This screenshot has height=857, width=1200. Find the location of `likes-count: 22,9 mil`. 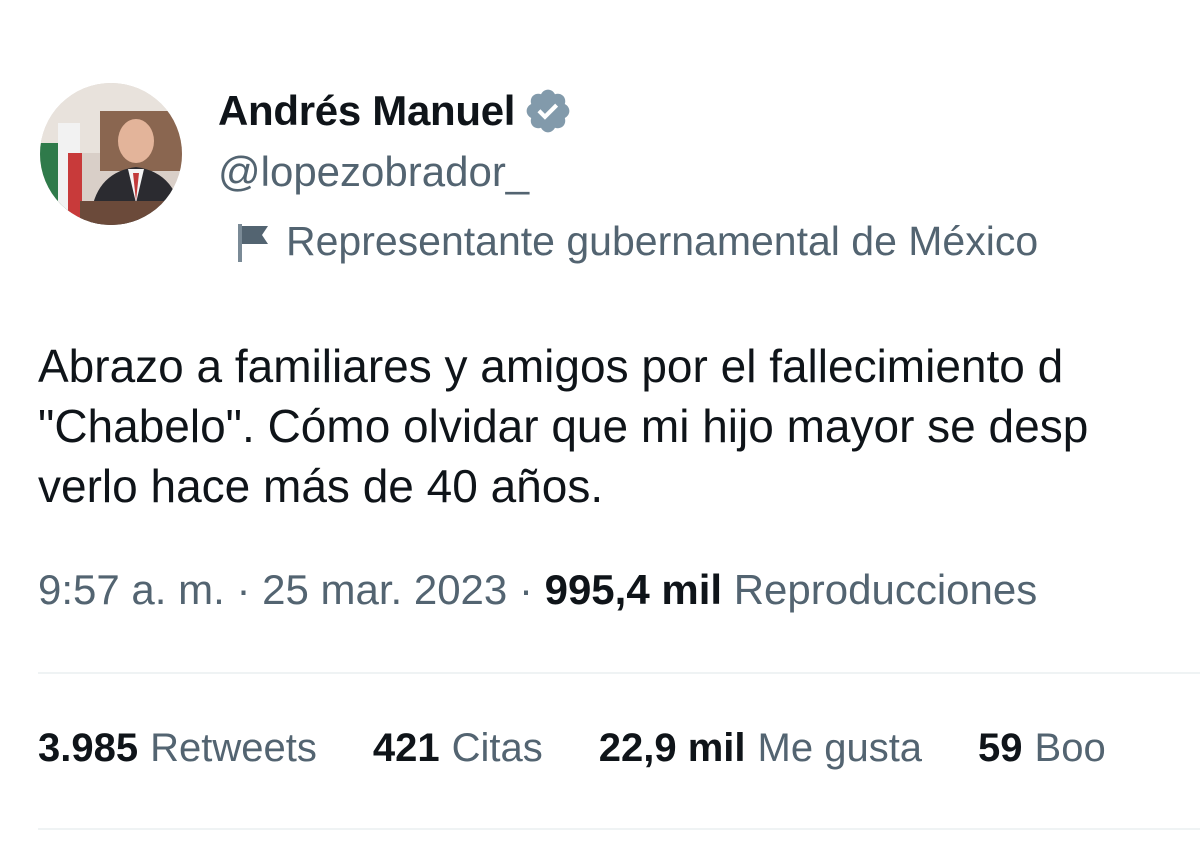

likes-count: 22,9 mil is located at coordinates (672, 748).